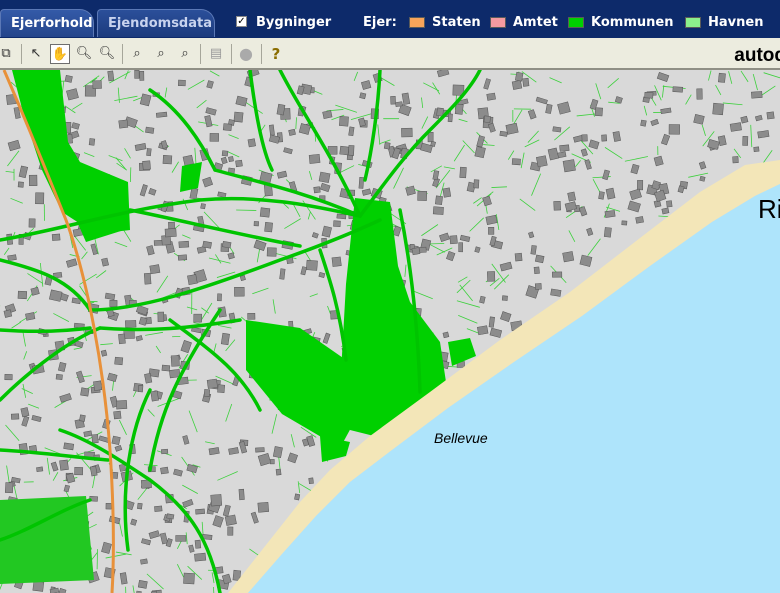  What do you see at coordinates (60, 54) in the screenshot?
I see `pan-hand-icon: ✋` at bounding box center [60, 54].